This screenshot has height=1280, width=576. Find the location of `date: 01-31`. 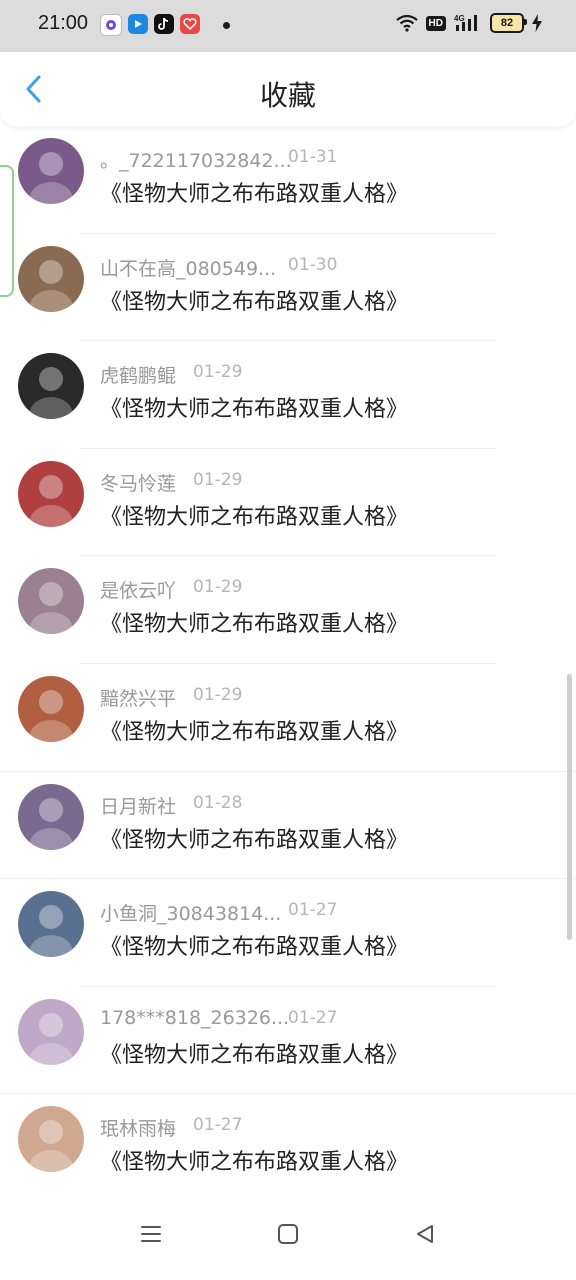

date: 01-31 is located at coordinates (313, 157).